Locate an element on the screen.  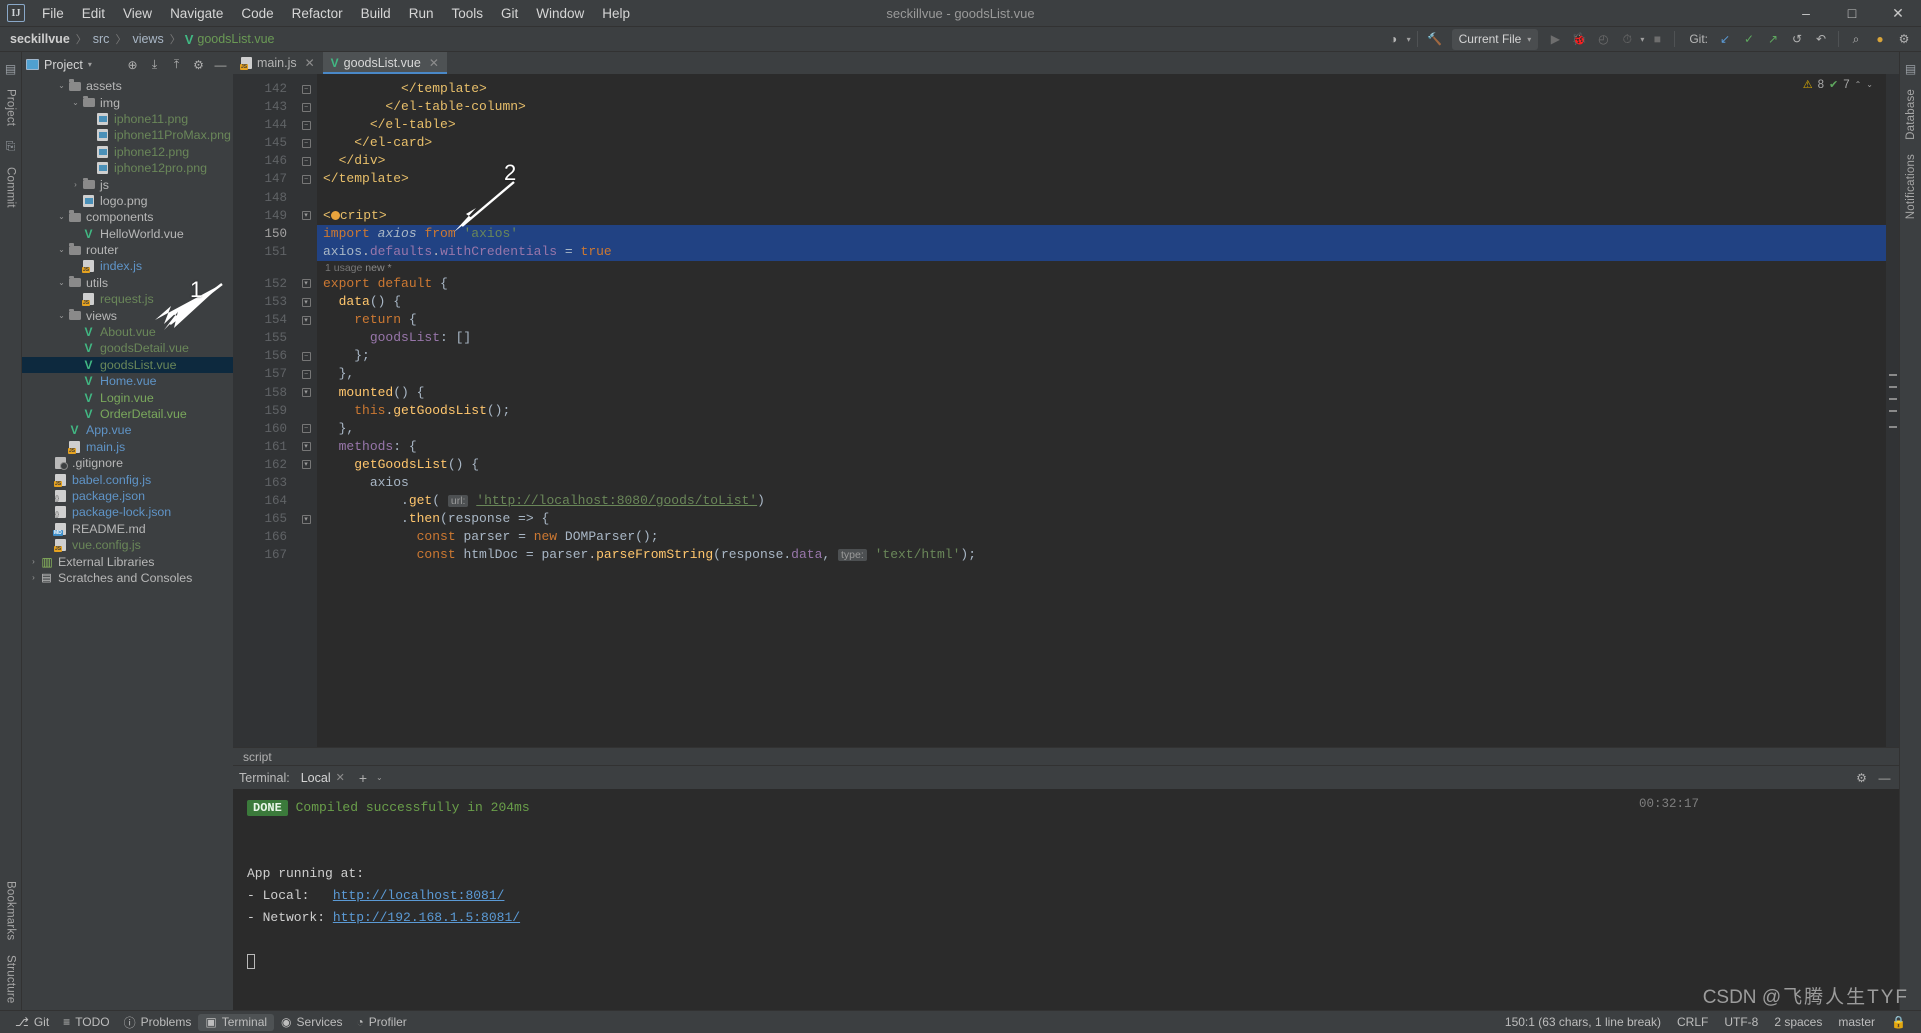
menu-navigate: Navigate is located at coordinates (196, 13).